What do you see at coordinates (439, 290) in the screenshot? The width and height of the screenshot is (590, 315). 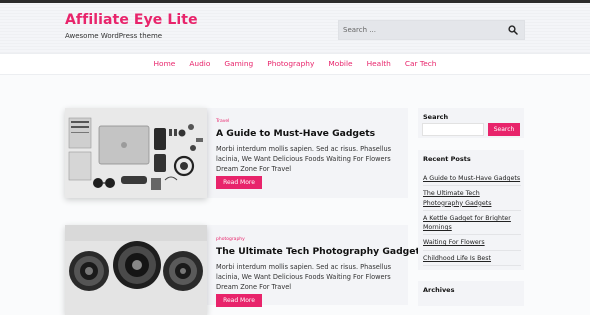 I see `widget-title: Archives` at bounding box center [439, 290].